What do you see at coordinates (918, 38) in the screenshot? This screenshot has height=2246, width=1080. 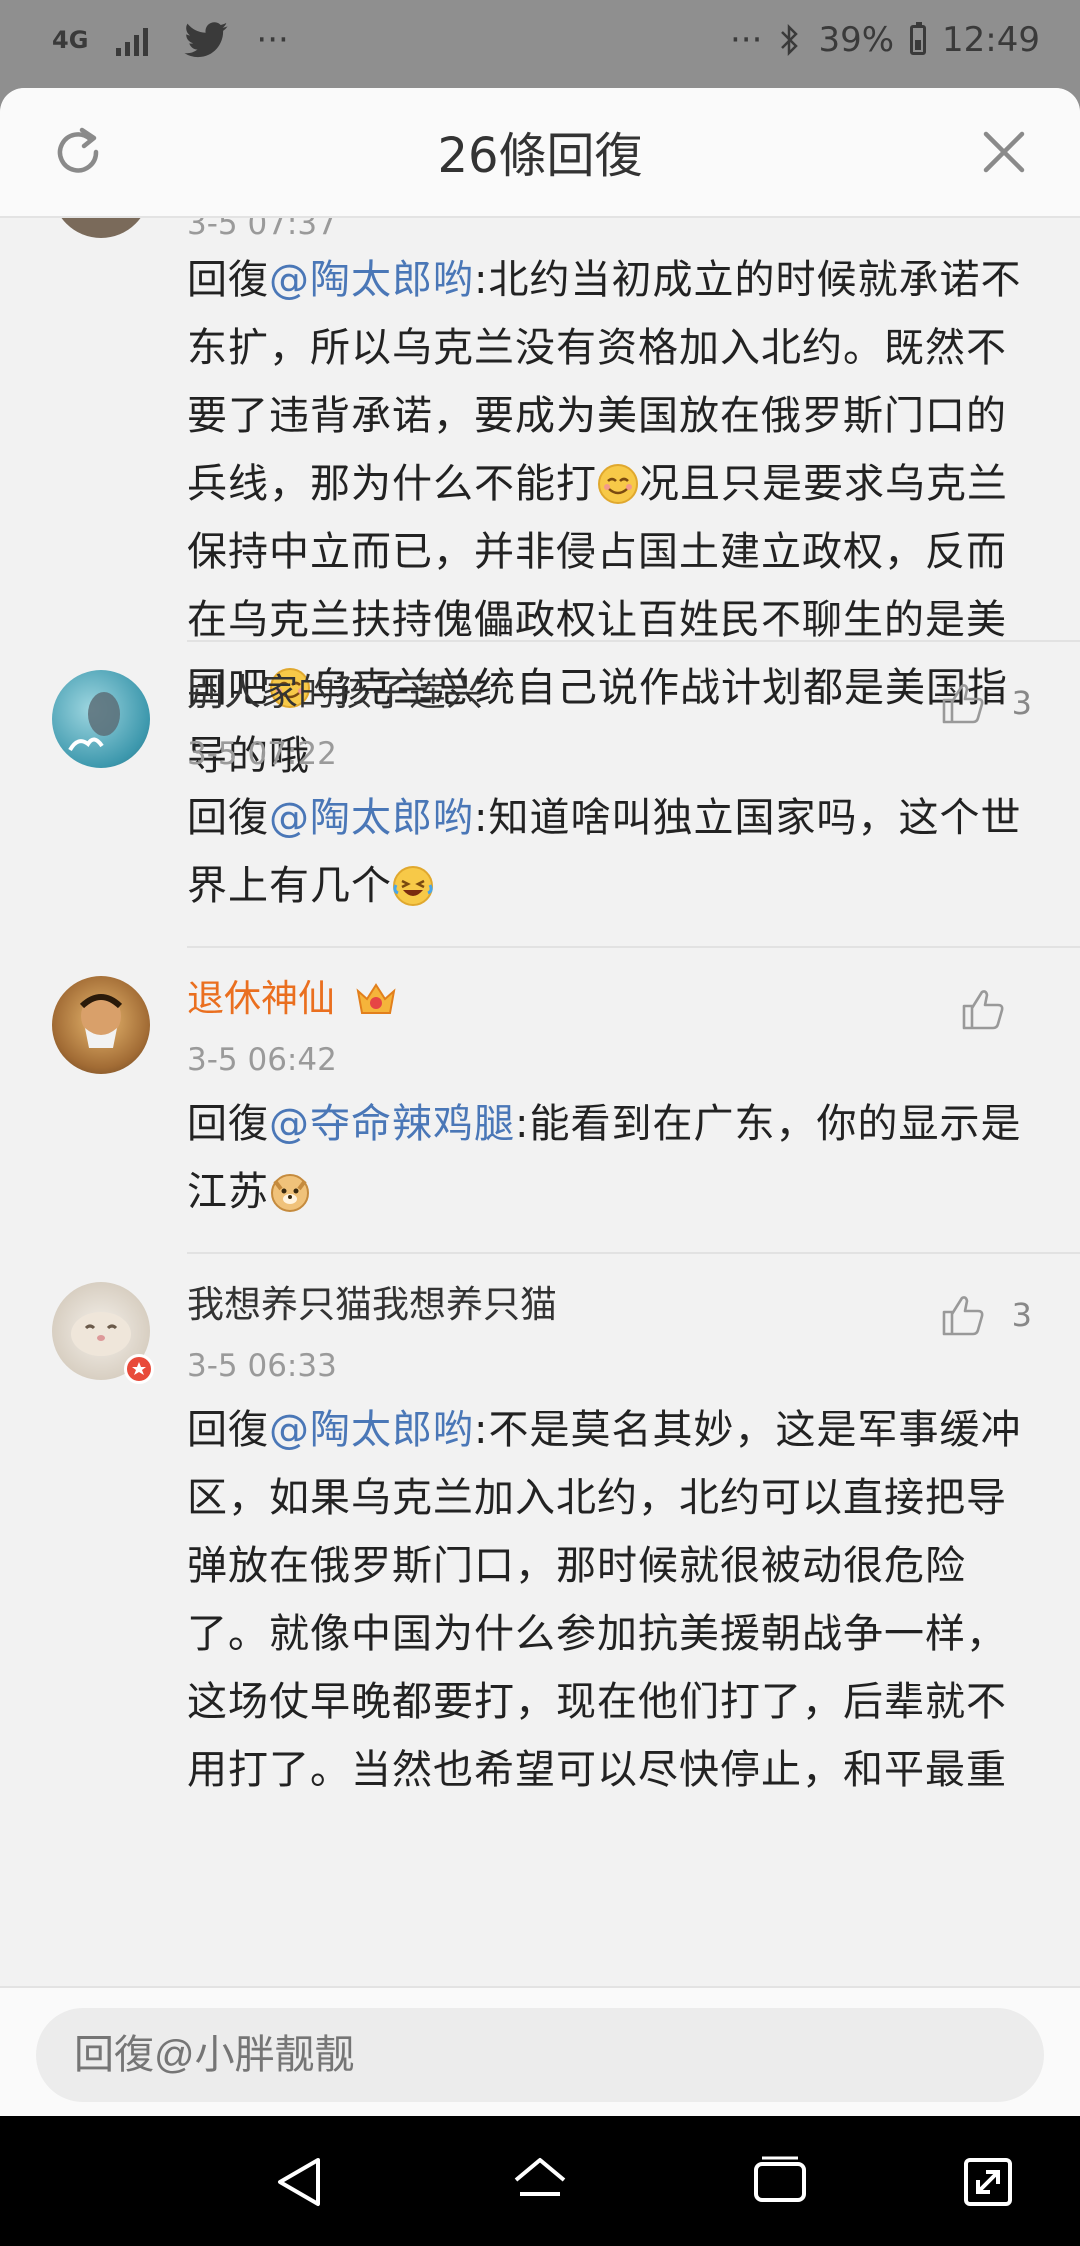 I see `battery-icon` at bounding box center [918, 38].